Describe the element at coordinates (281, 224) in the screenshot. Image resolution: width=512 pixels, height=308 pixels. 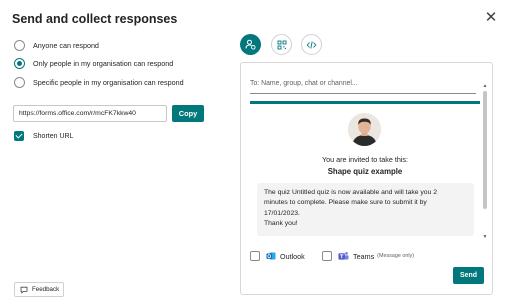
I see `message-line: Thank you!` at that location.